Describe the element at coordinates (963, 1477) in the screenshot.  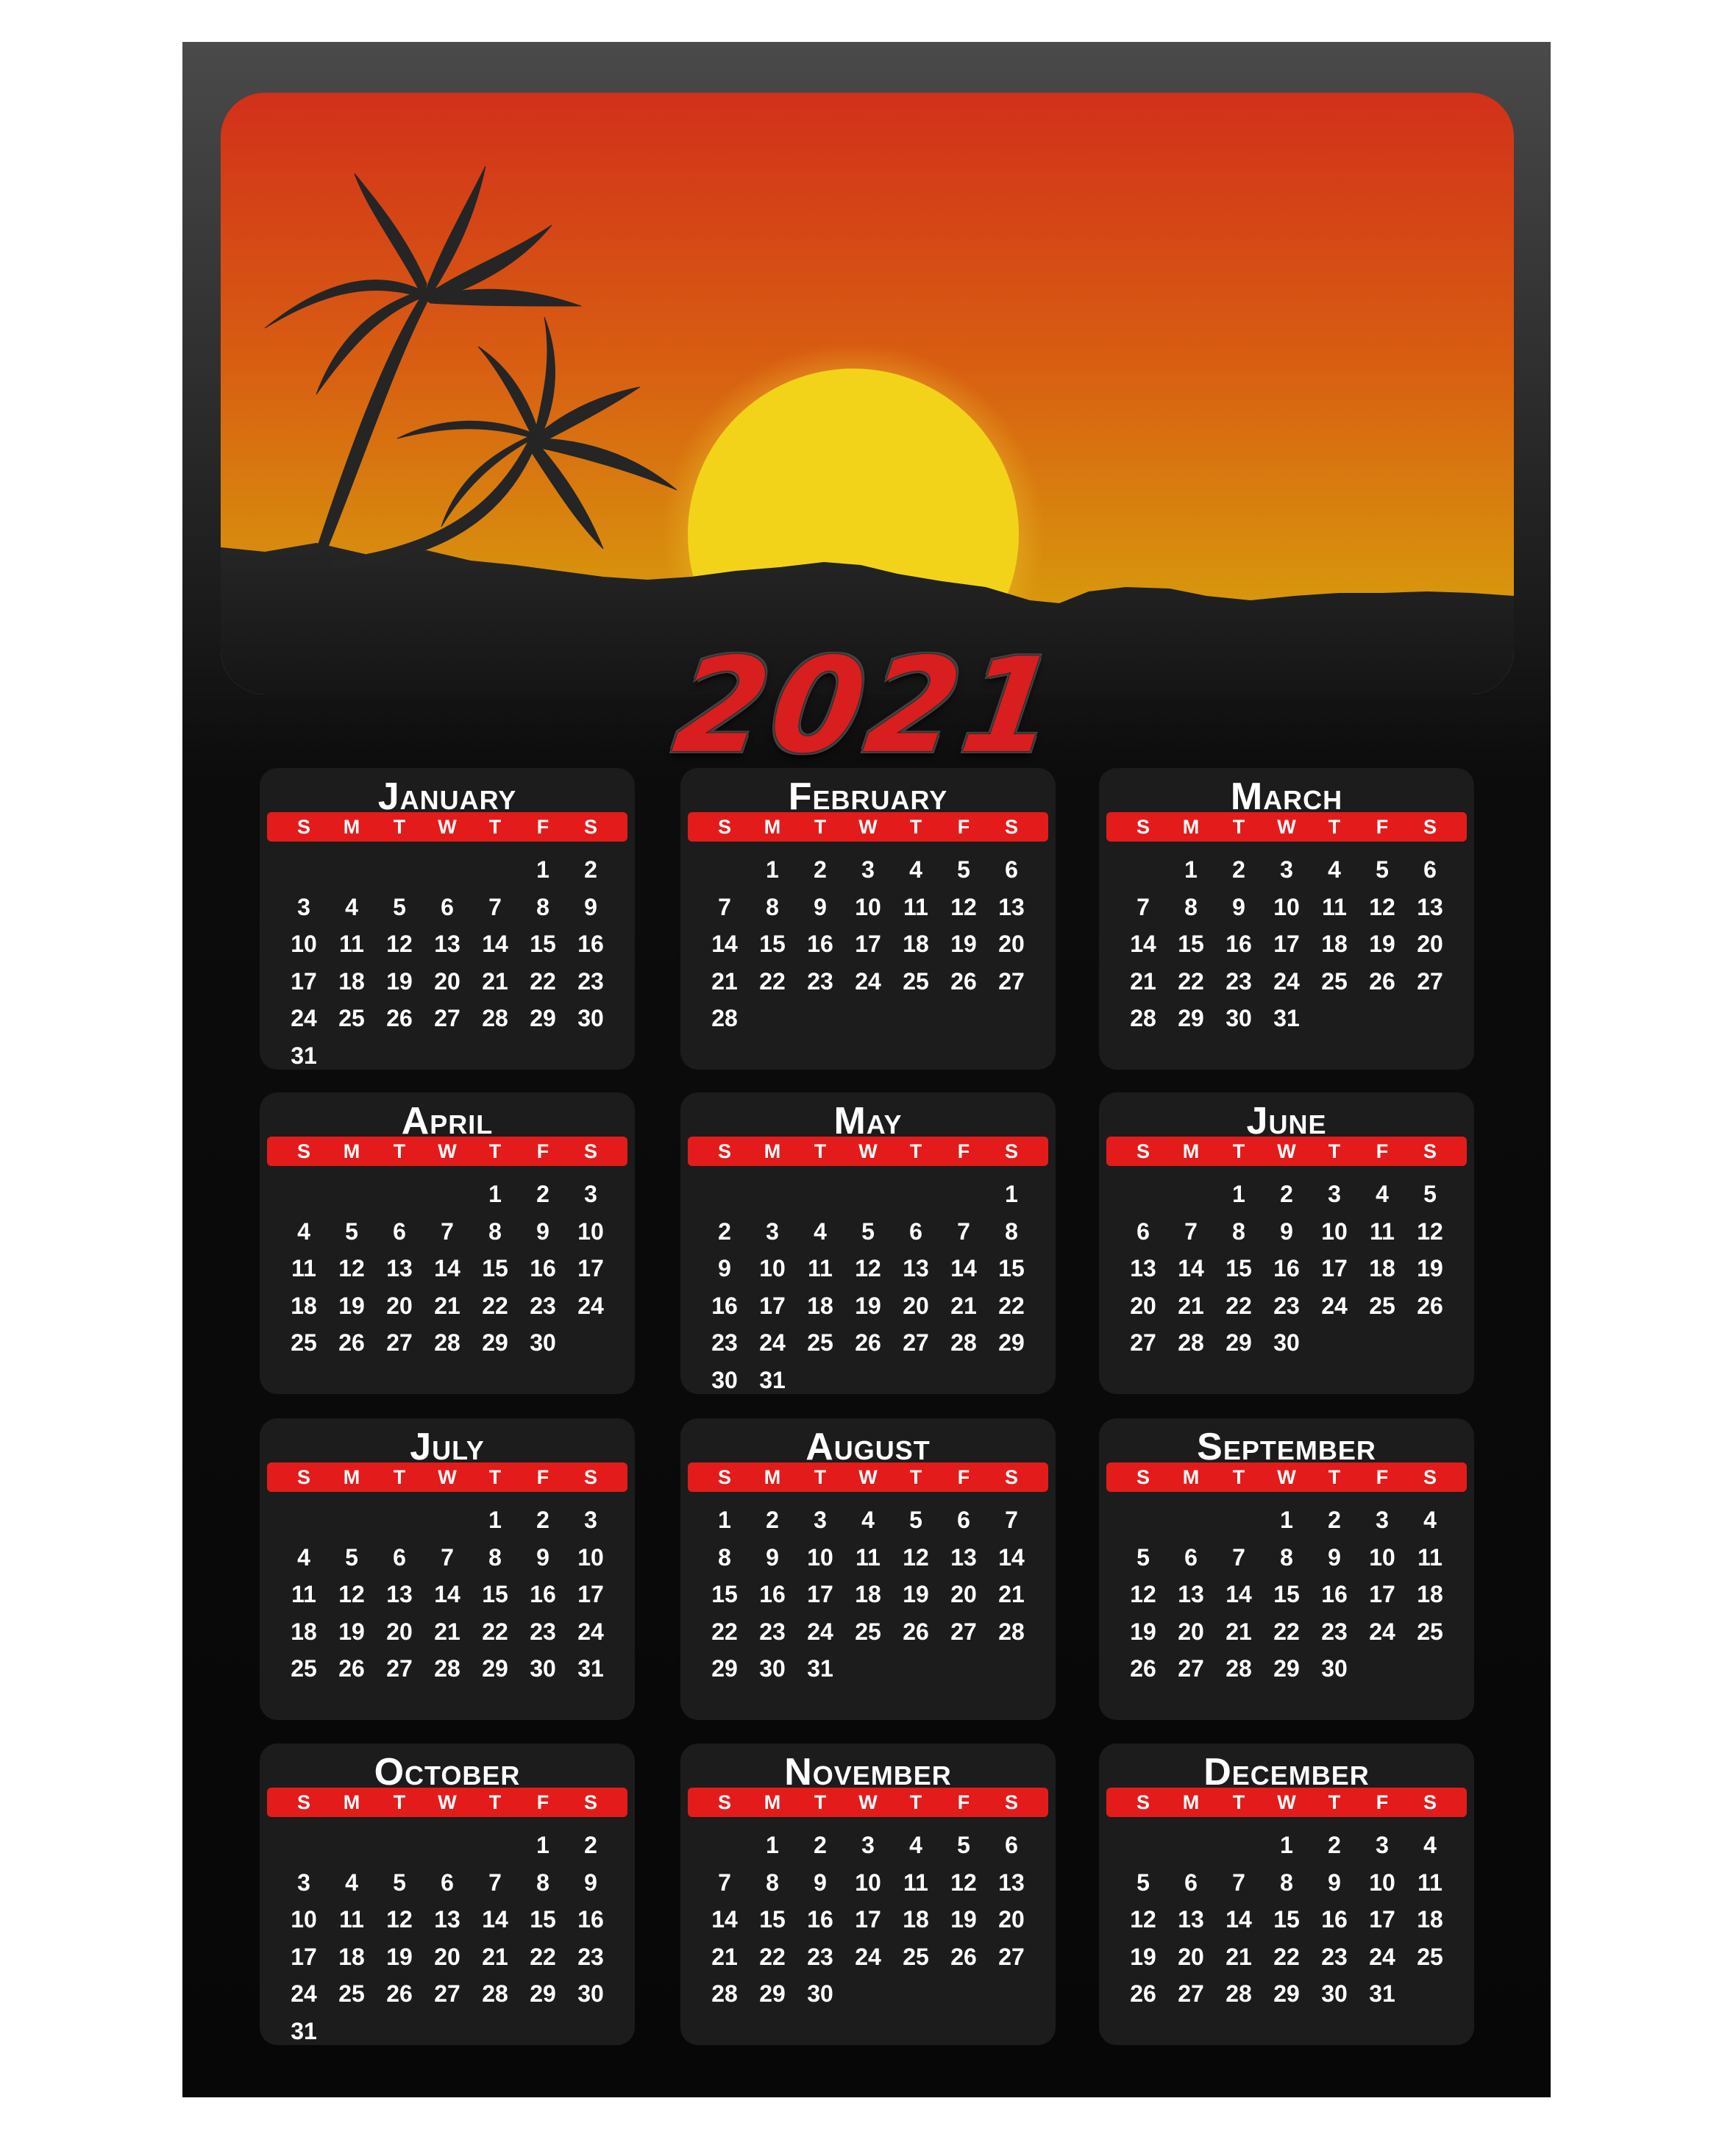
I see `weekday-label: F` at that location.